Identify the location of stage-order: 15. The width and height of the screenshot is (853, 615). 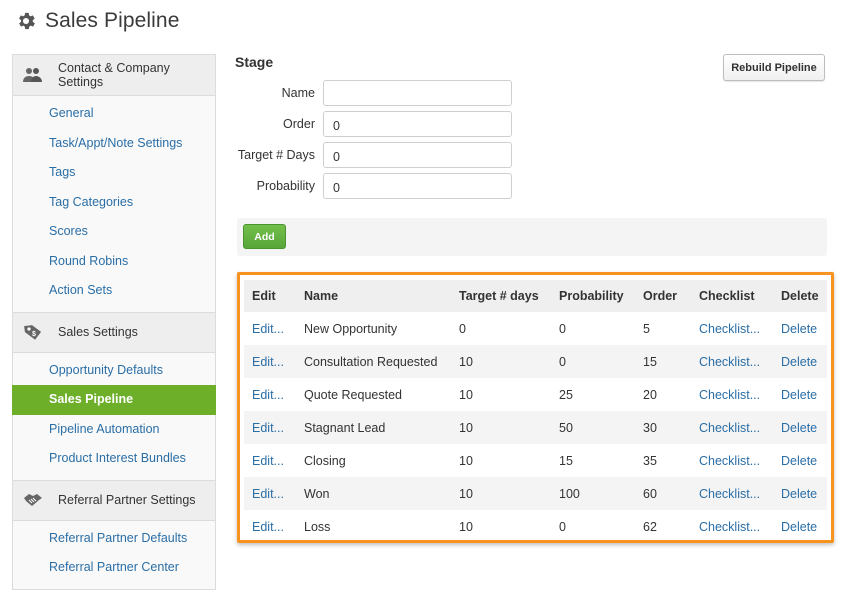
(671, 361).